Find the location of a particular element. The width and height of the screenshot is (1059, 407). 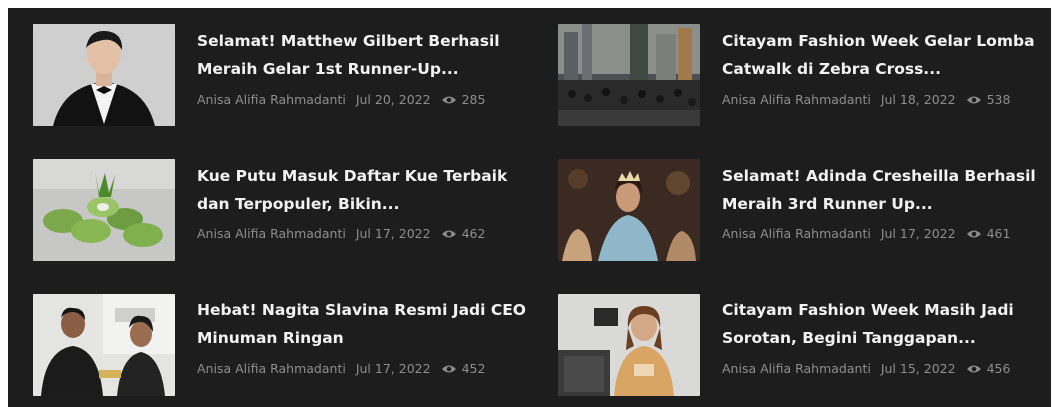

article-title-line: Kue Putu Masuk Daftar Kue Terbaik is located at coordinates (367, 176).